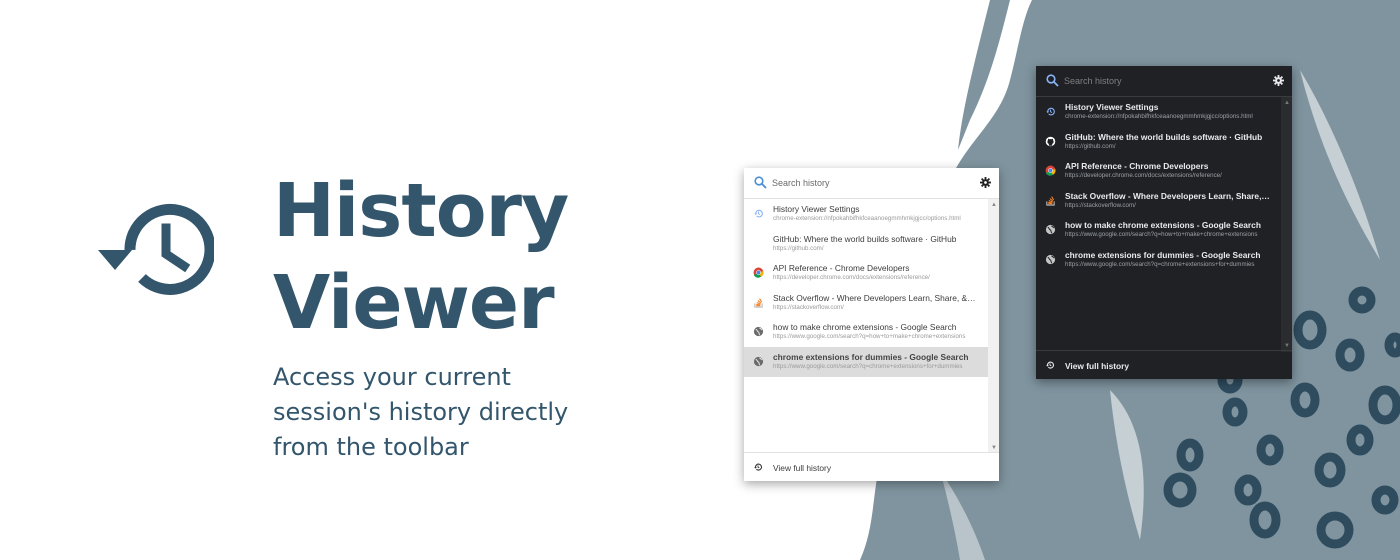 This screenshot has height=560, width=1400. Describe the element at coordinates (421, 211) in the screenshot. I see `title-line-1: History` at that location.